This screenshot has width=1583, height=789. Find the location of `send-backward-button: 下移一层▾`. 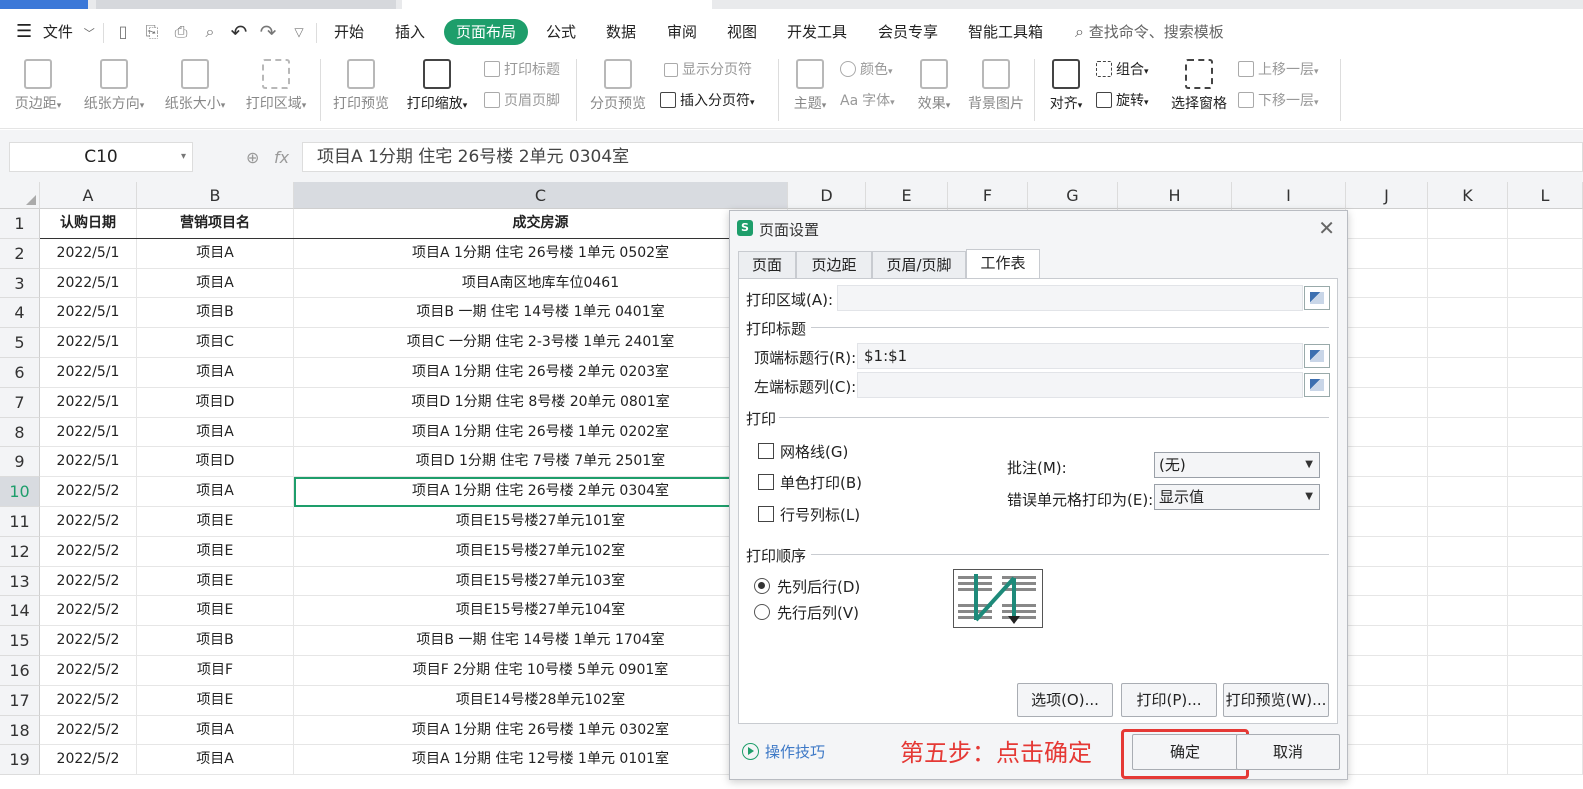

send-backward-button: 下移一层▾ is located at coordinates (1278, 101).